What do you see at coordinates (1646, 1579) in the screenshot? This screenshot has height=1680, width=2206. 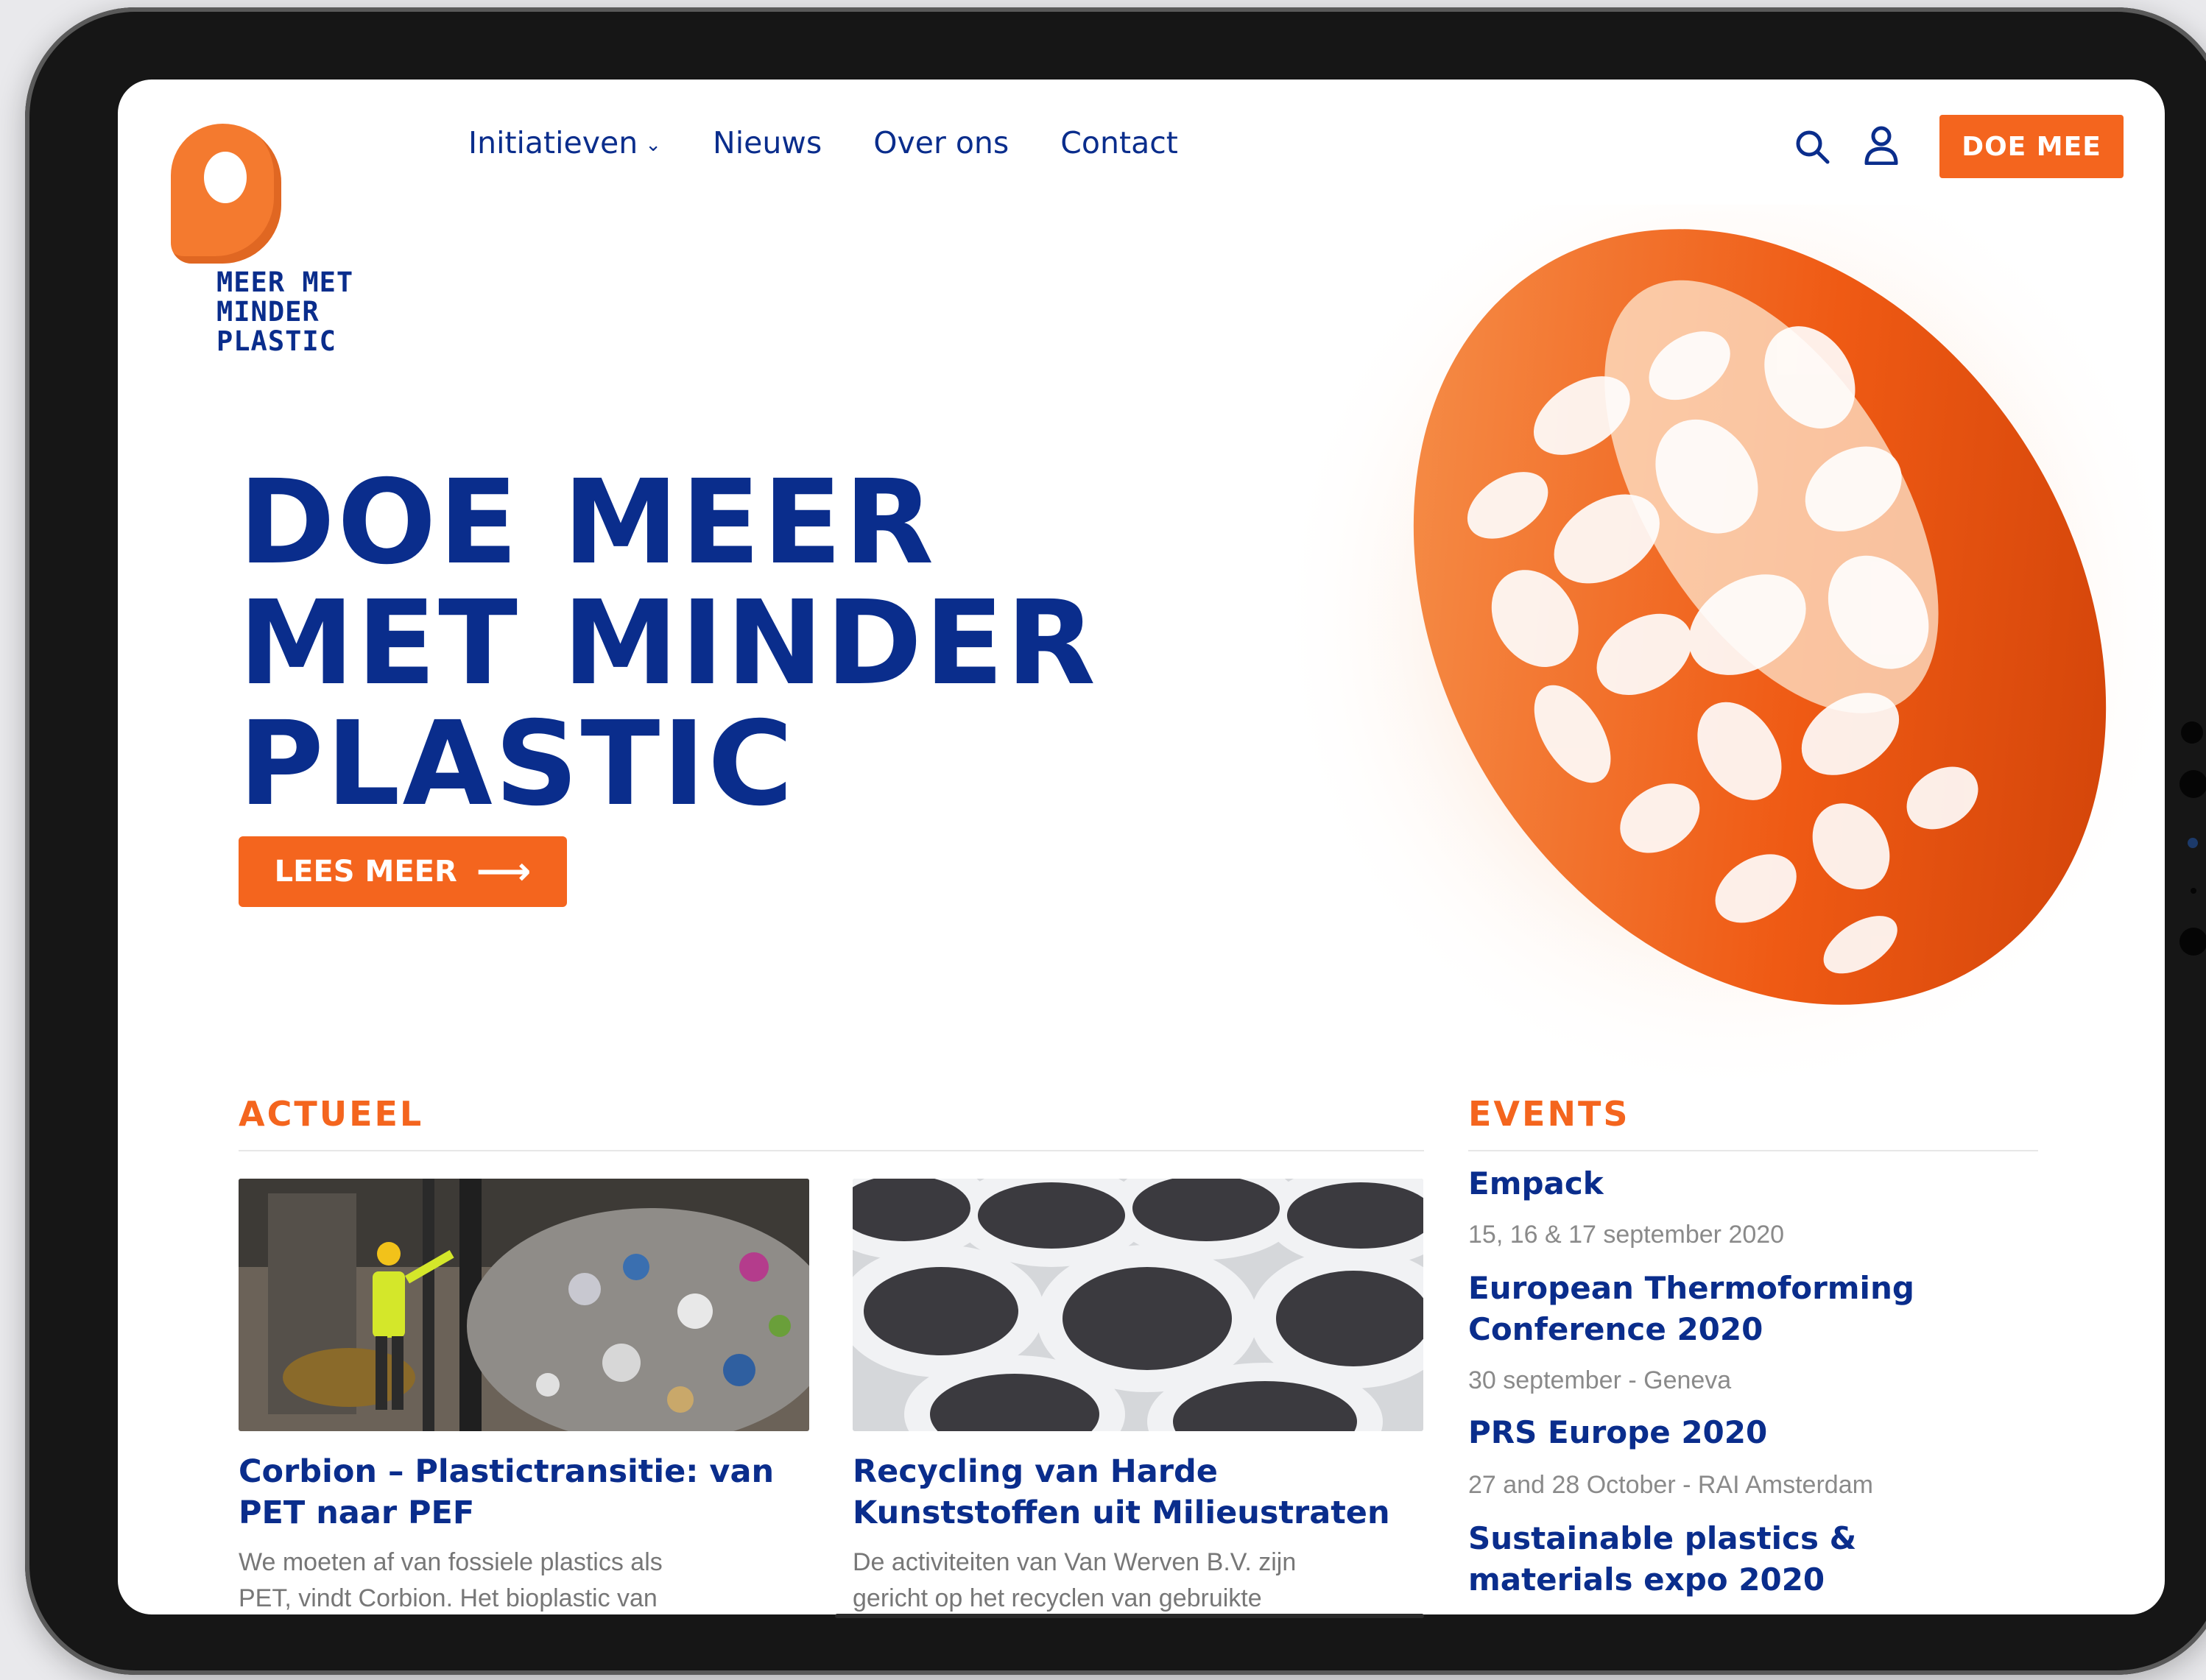 I see `event-title-line: materials expo 2020` at bounding box center [1646, 1579].